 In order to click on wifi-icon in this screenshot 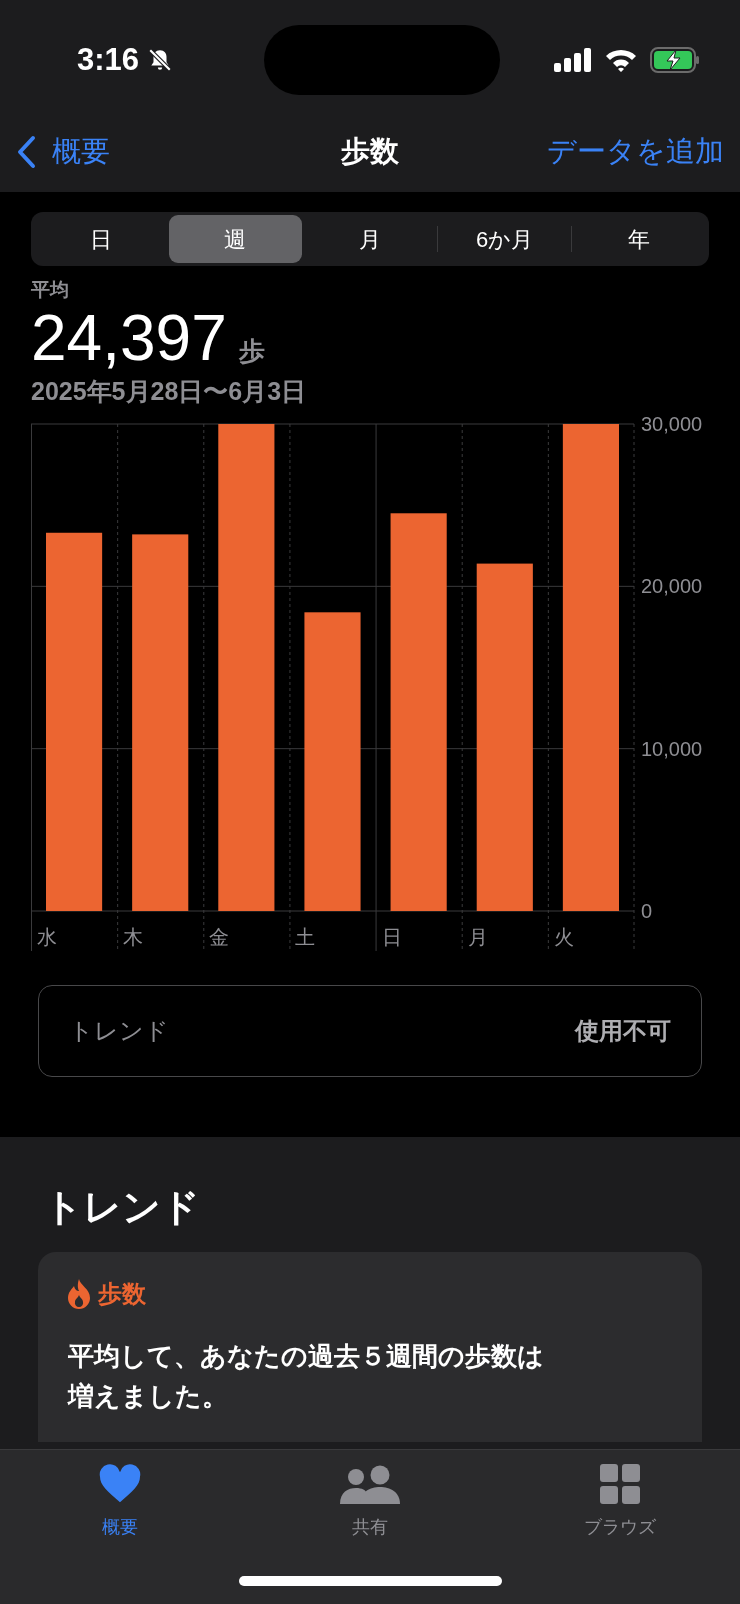, I will do `click(621, 60)`.